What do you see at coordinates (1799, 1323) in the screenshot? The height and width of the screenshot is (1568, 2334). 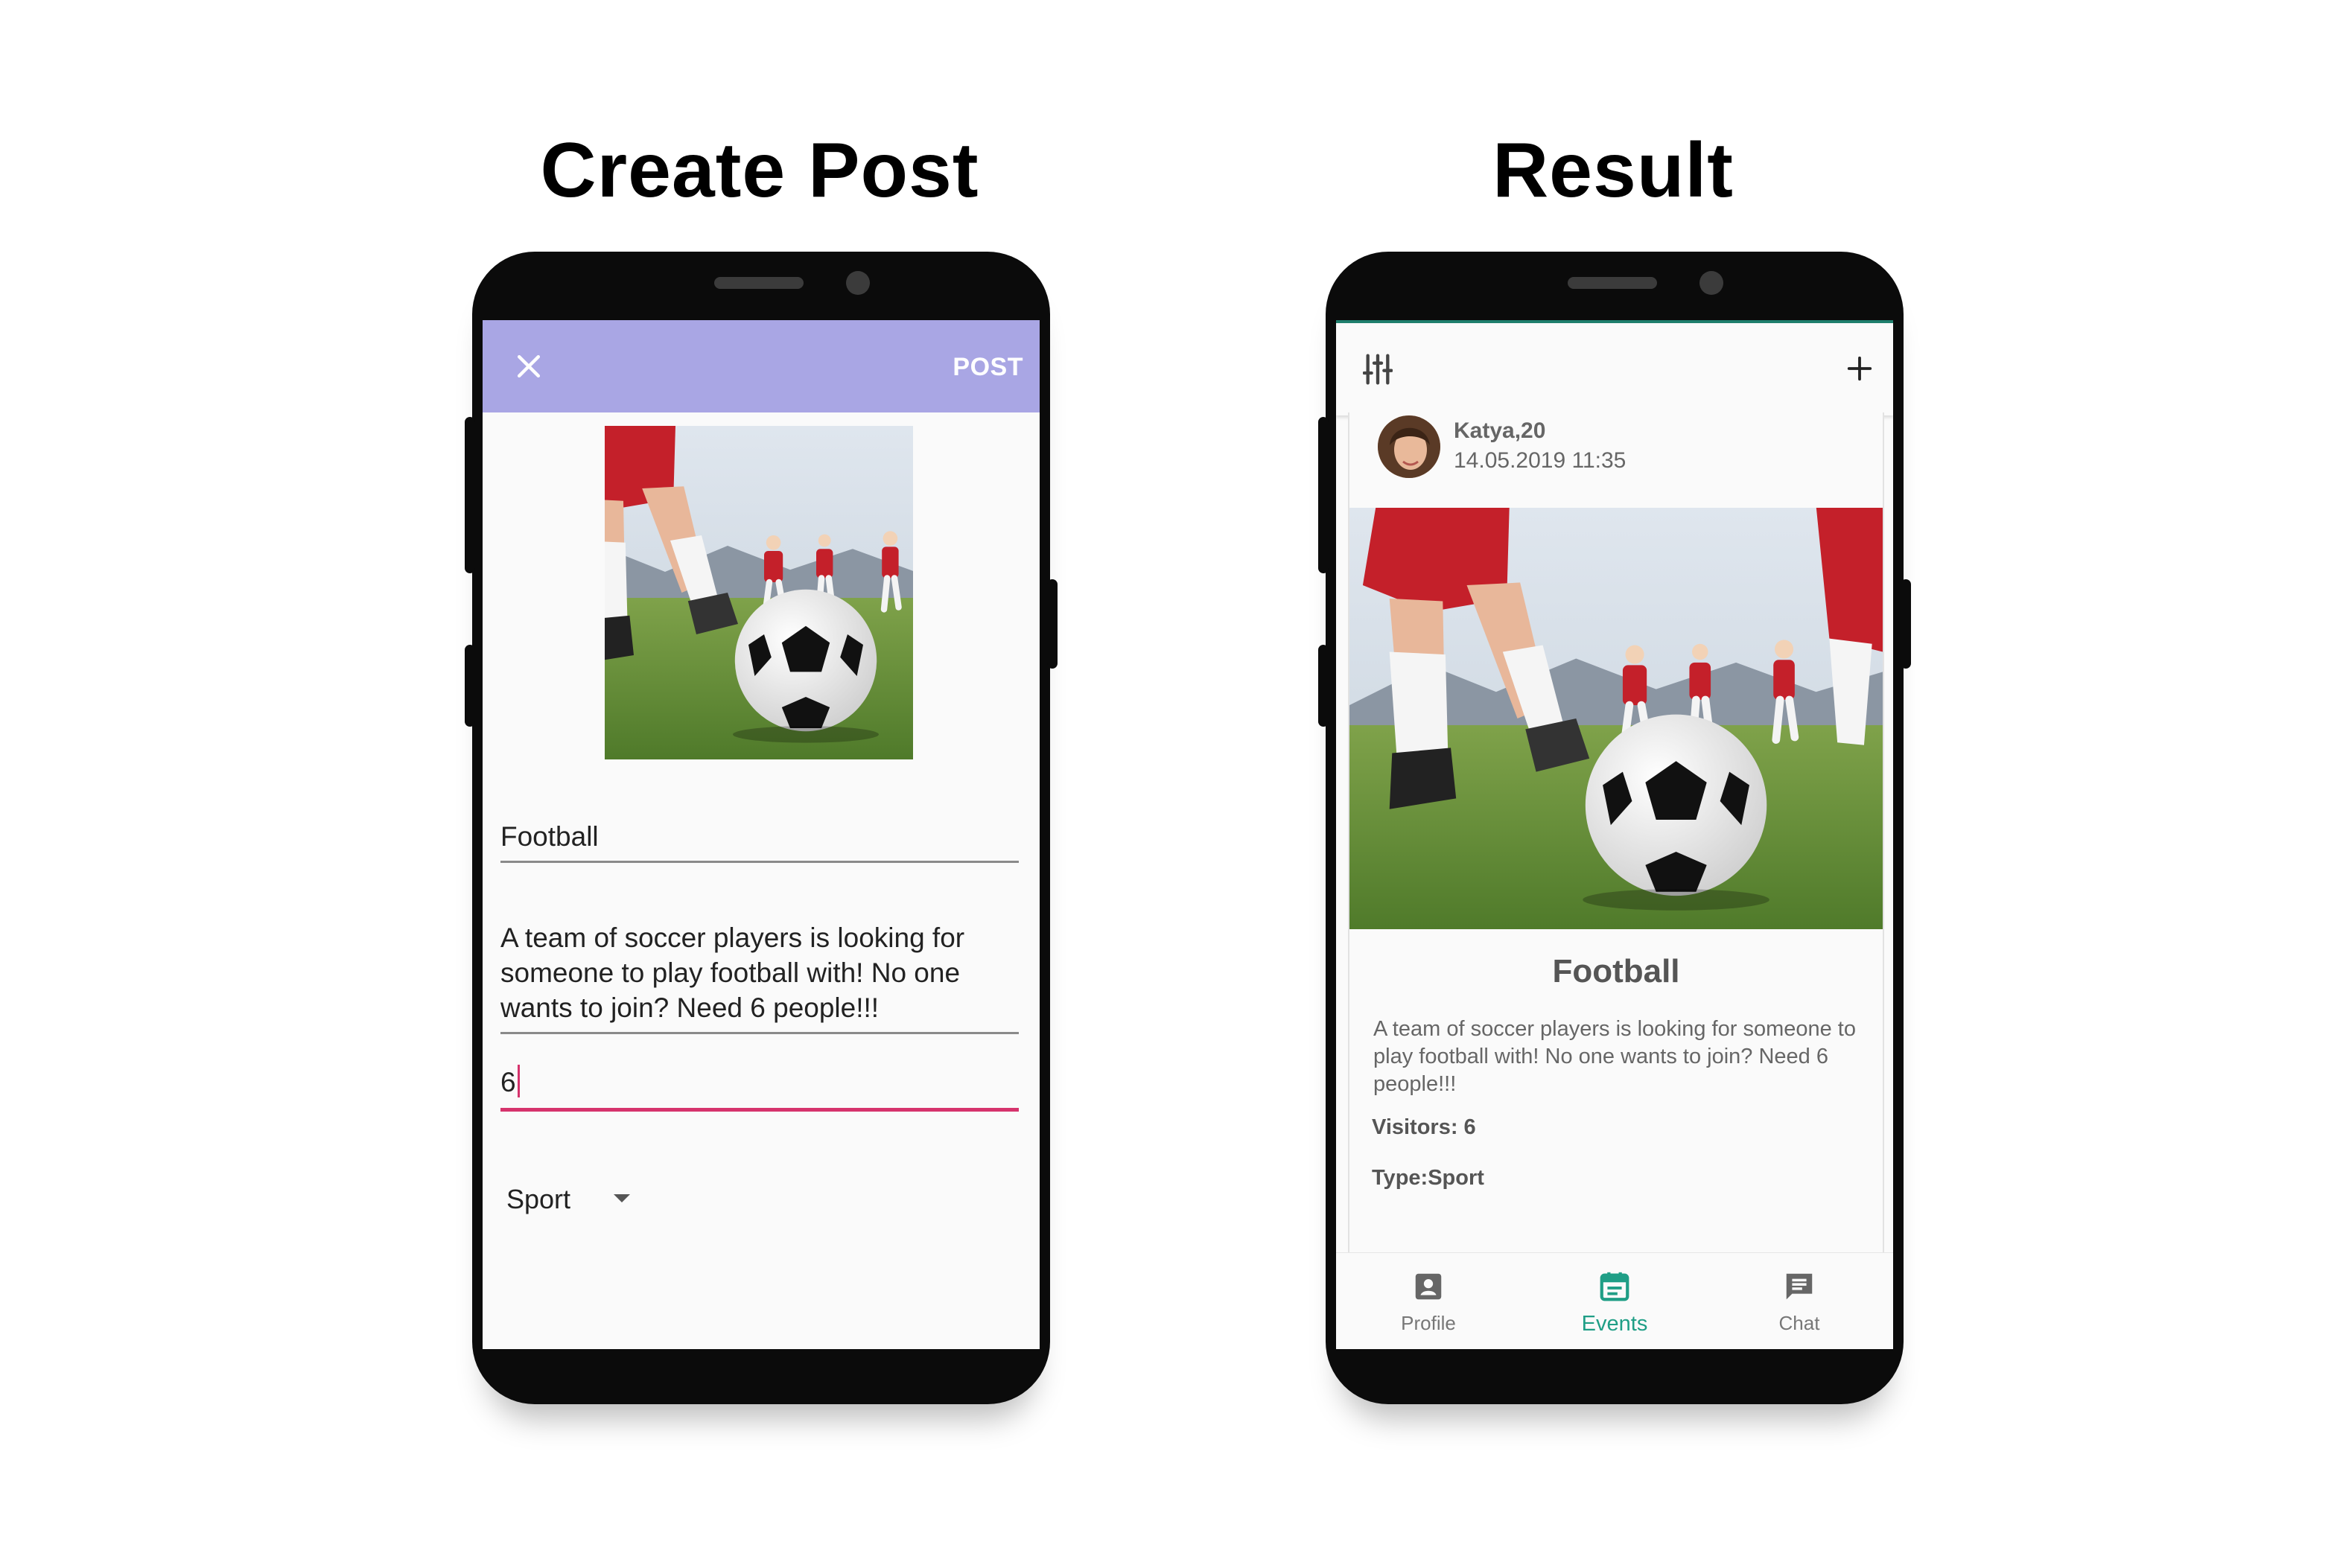 I see `nav-label-chat: Chat` at bounding box center [1799, 1323].